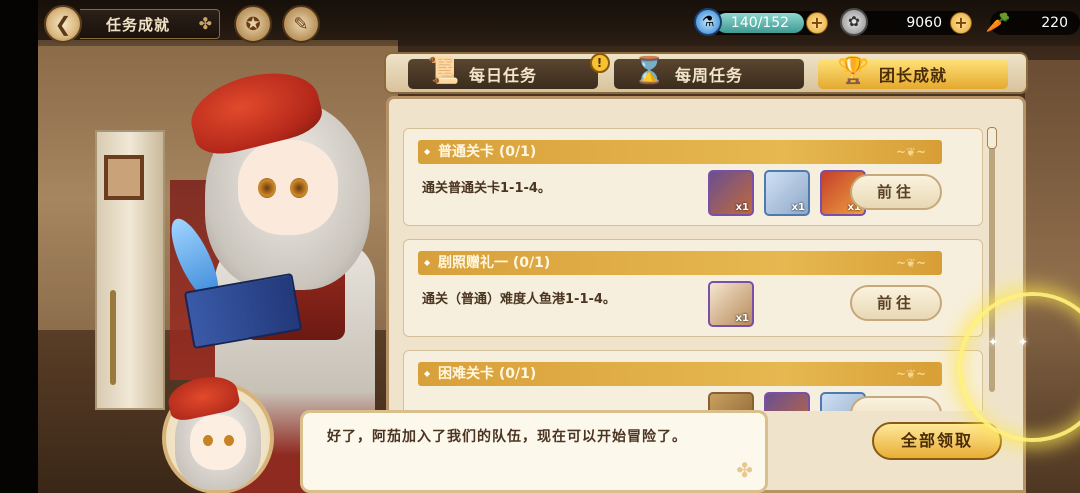 Image resolution: width=1080 pixels, height=493 pixels. I want to click on quest-item: 困难关卡 (0/1) ~❦~, so click(693, 380).